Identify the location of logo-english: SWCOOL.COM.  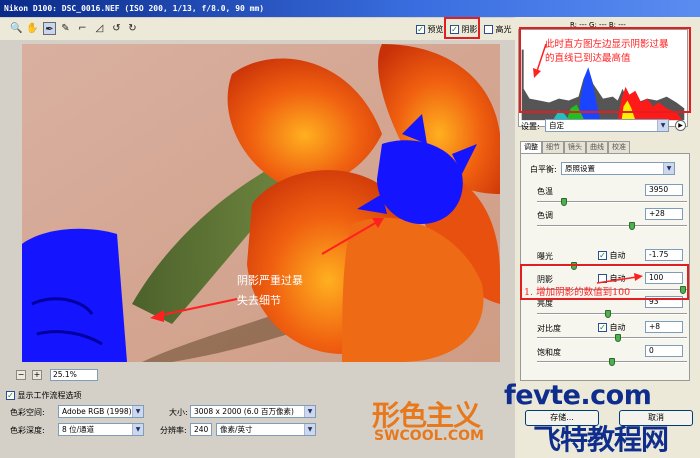
(429, 436).